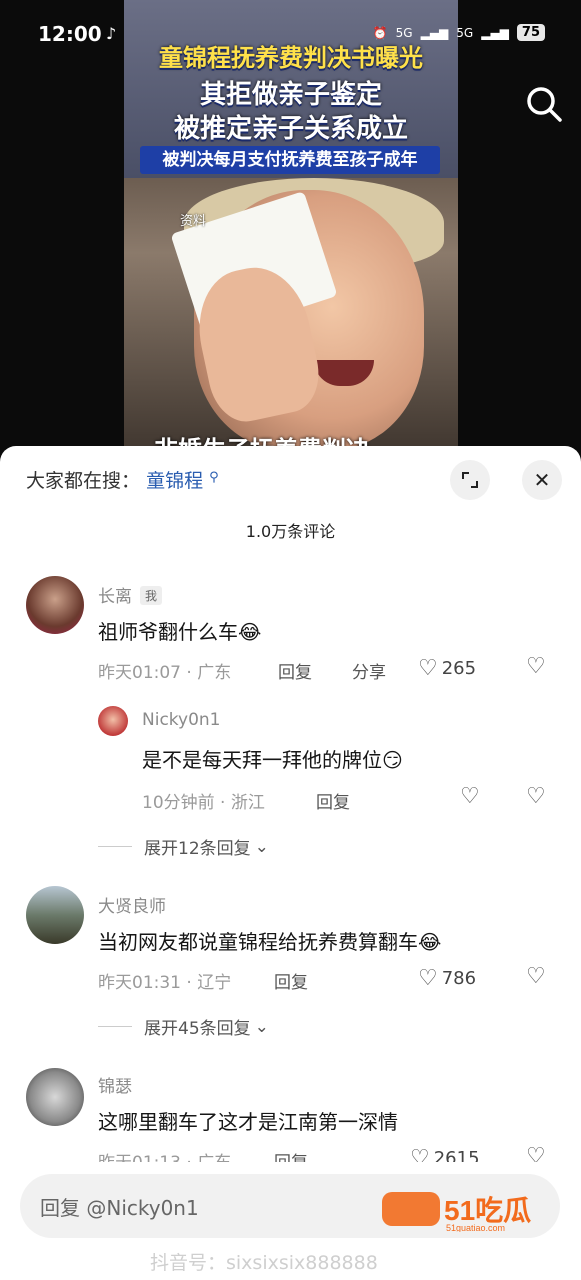 The width and height of the screenshot is (581, 1280). I want to click on comment-username: 长离我, so click(130, 594).